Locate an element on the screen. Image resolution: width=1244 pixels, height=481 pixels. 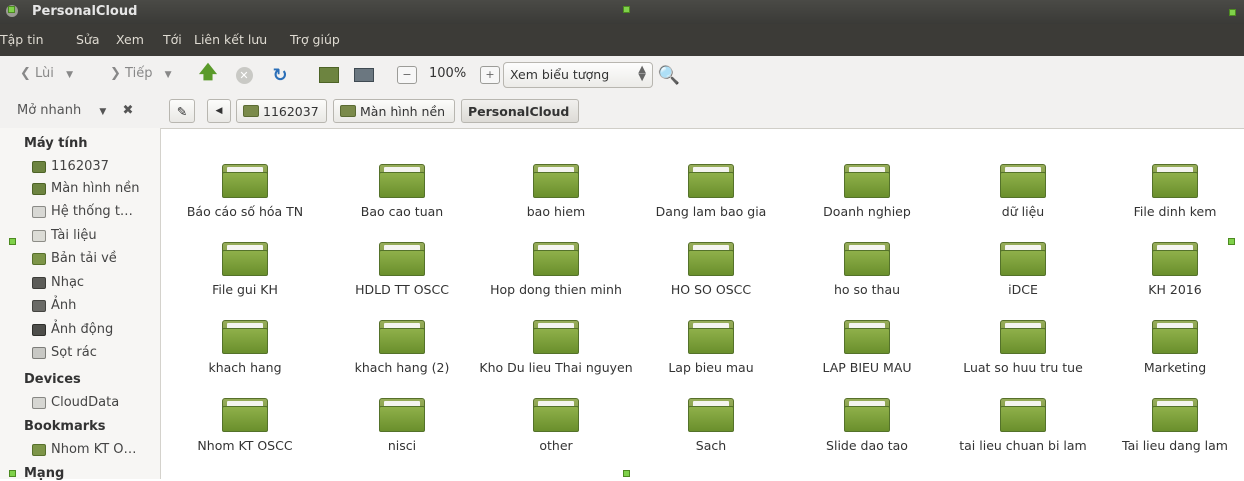
folder-label: nisci is located at coordinates (402, 445).